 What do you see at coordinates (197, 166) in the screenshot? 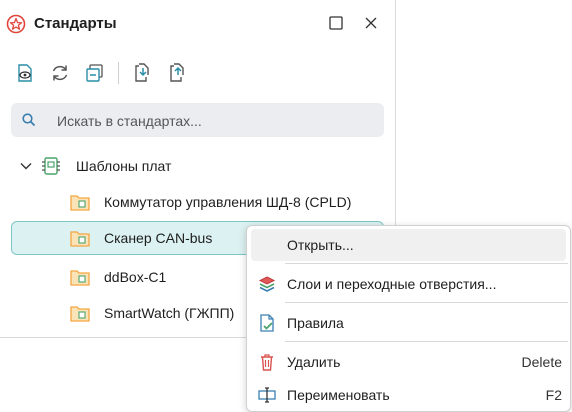
I see `tree-group-board-templates: Шаблоны плат` at bounding box center [197, 166].